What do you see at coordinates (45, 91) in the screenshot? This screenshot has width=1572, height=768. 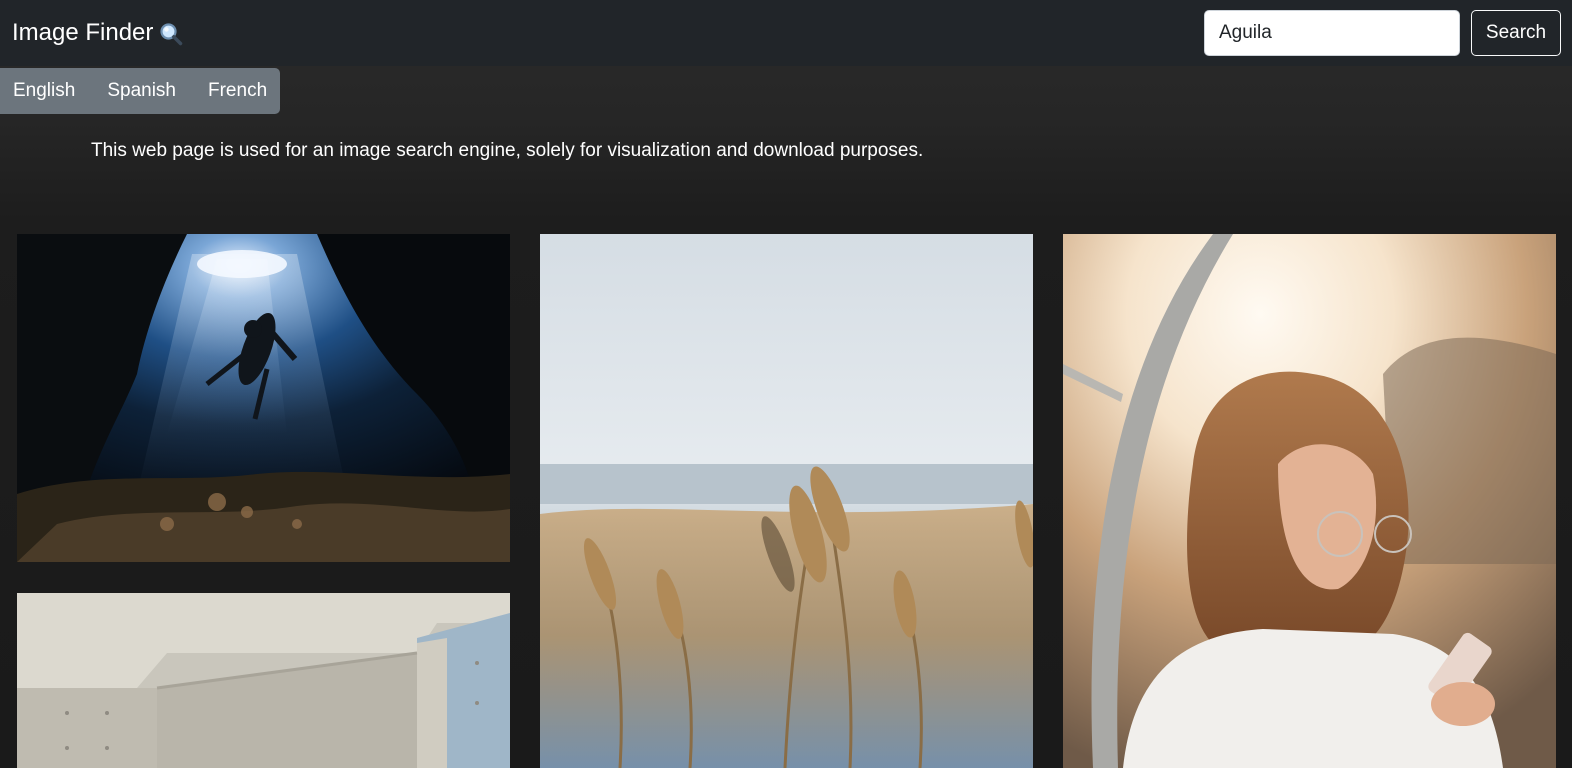 I see `language-english: English` at bounding box center [45, 91].